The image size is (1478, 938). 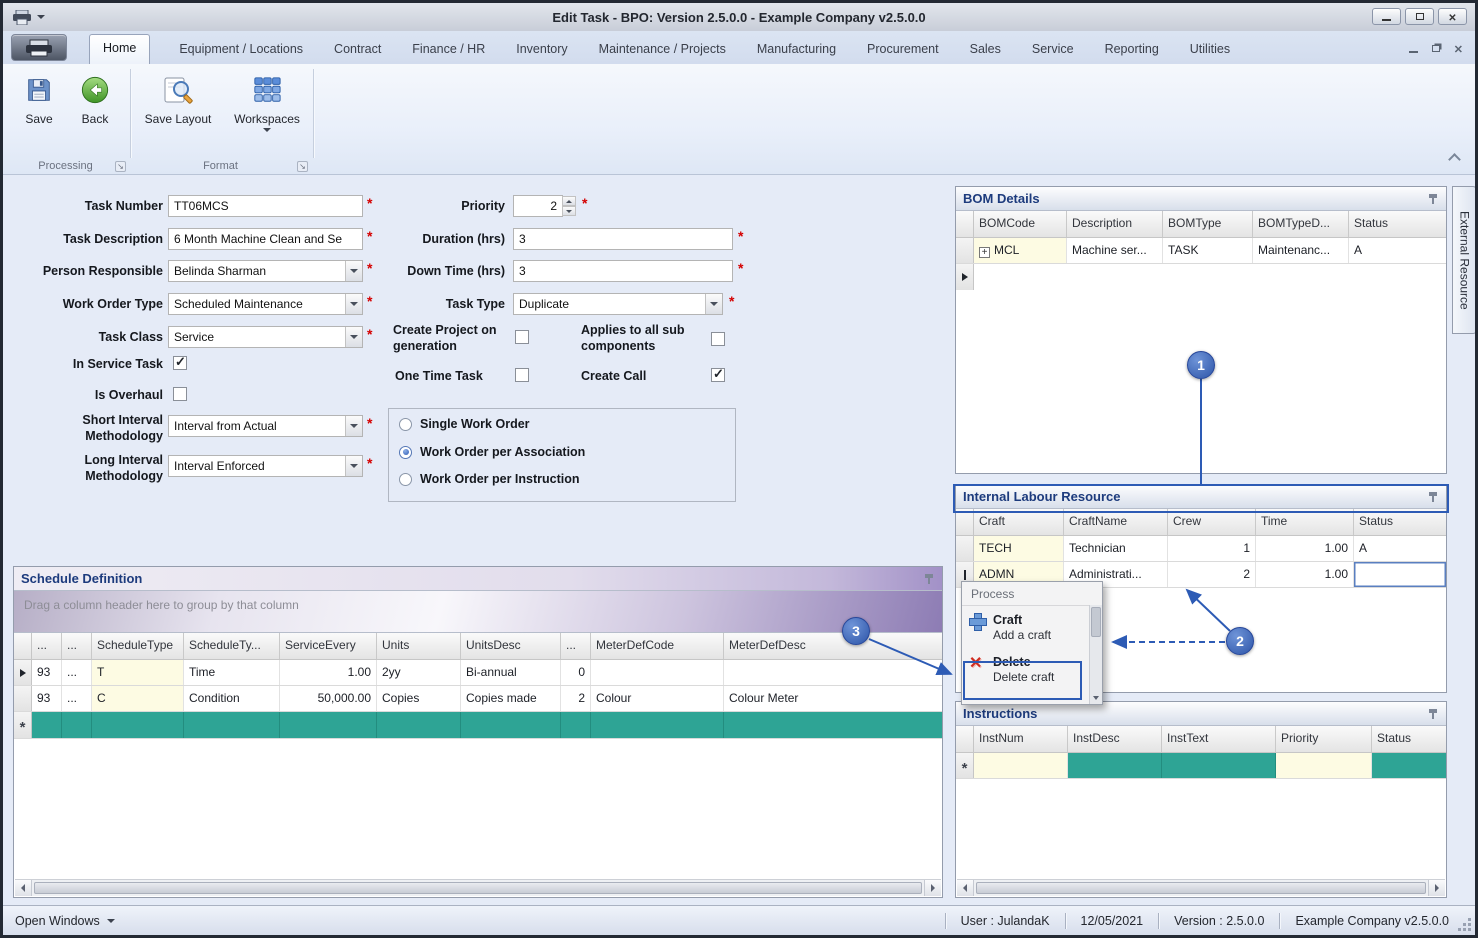 I want to click on application-menu-button, so click(x=39, y=47).